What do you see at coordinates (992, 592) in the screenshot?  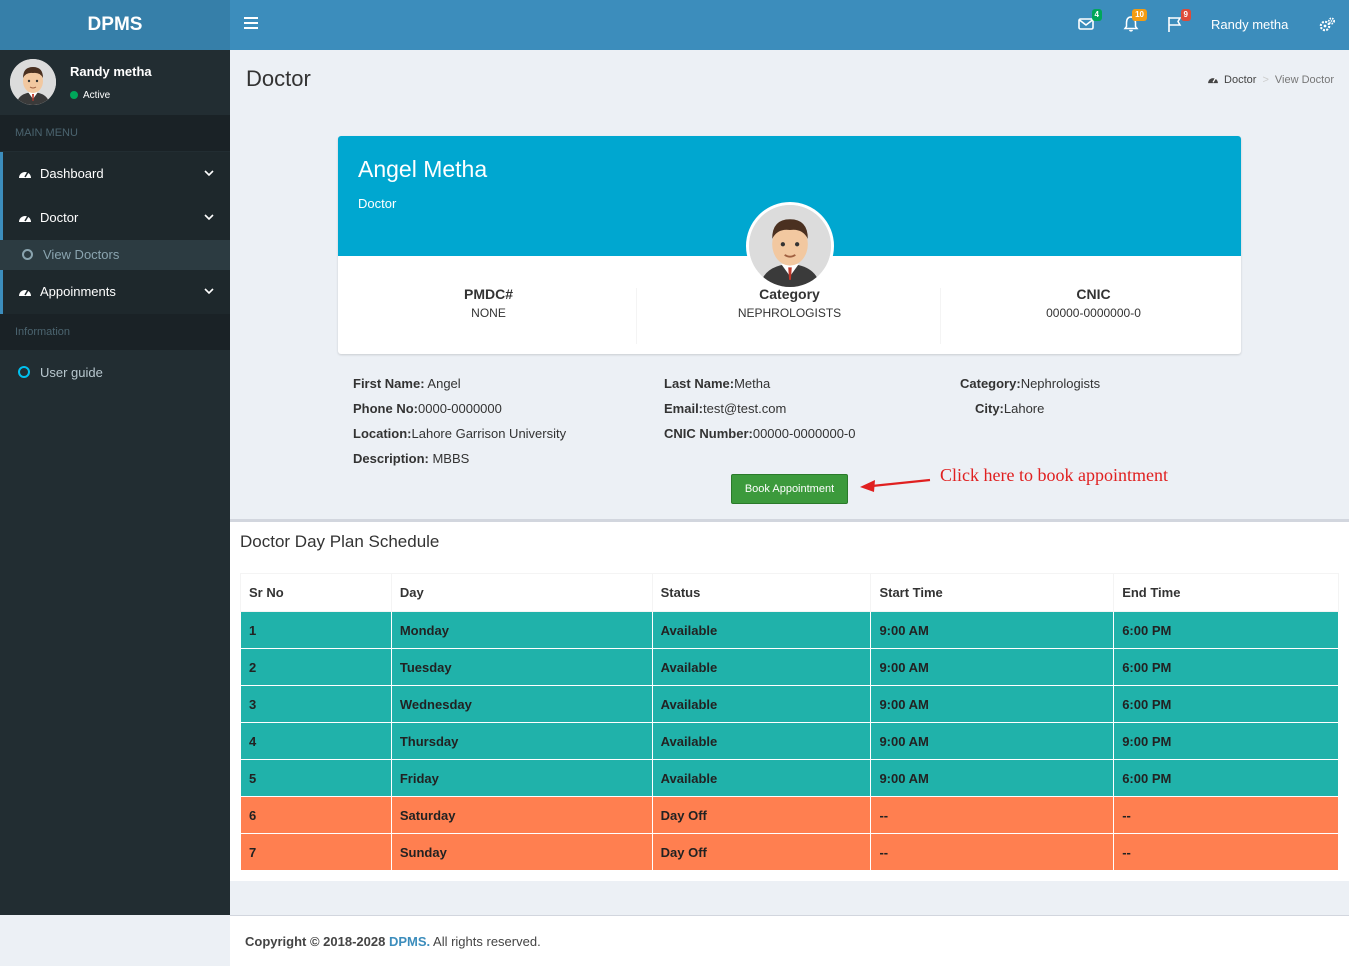 I see `column-header: Start Time` at bounding box center [992, 592].